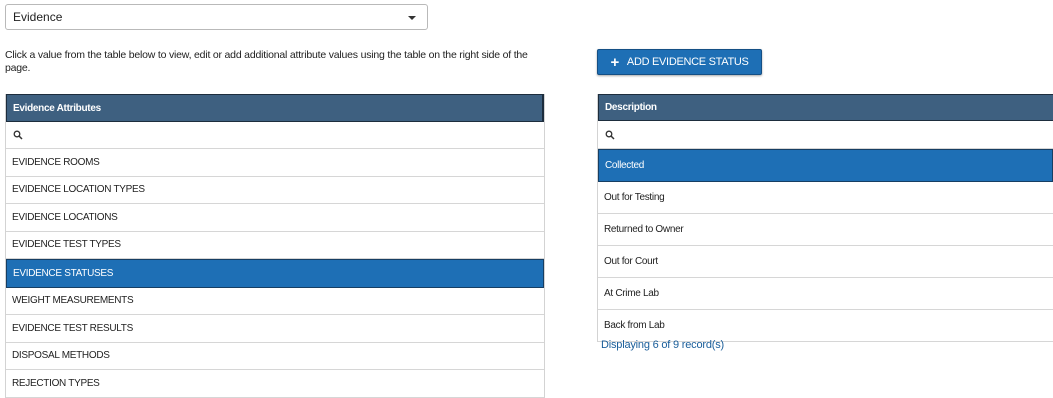 This screenshot has width=1053, height=398. Describe the element at coordinates (275, 301) in the screenshot. I see `attribute-row-weight-measurements: WEIGHT MEASUREMENTS` at that location.